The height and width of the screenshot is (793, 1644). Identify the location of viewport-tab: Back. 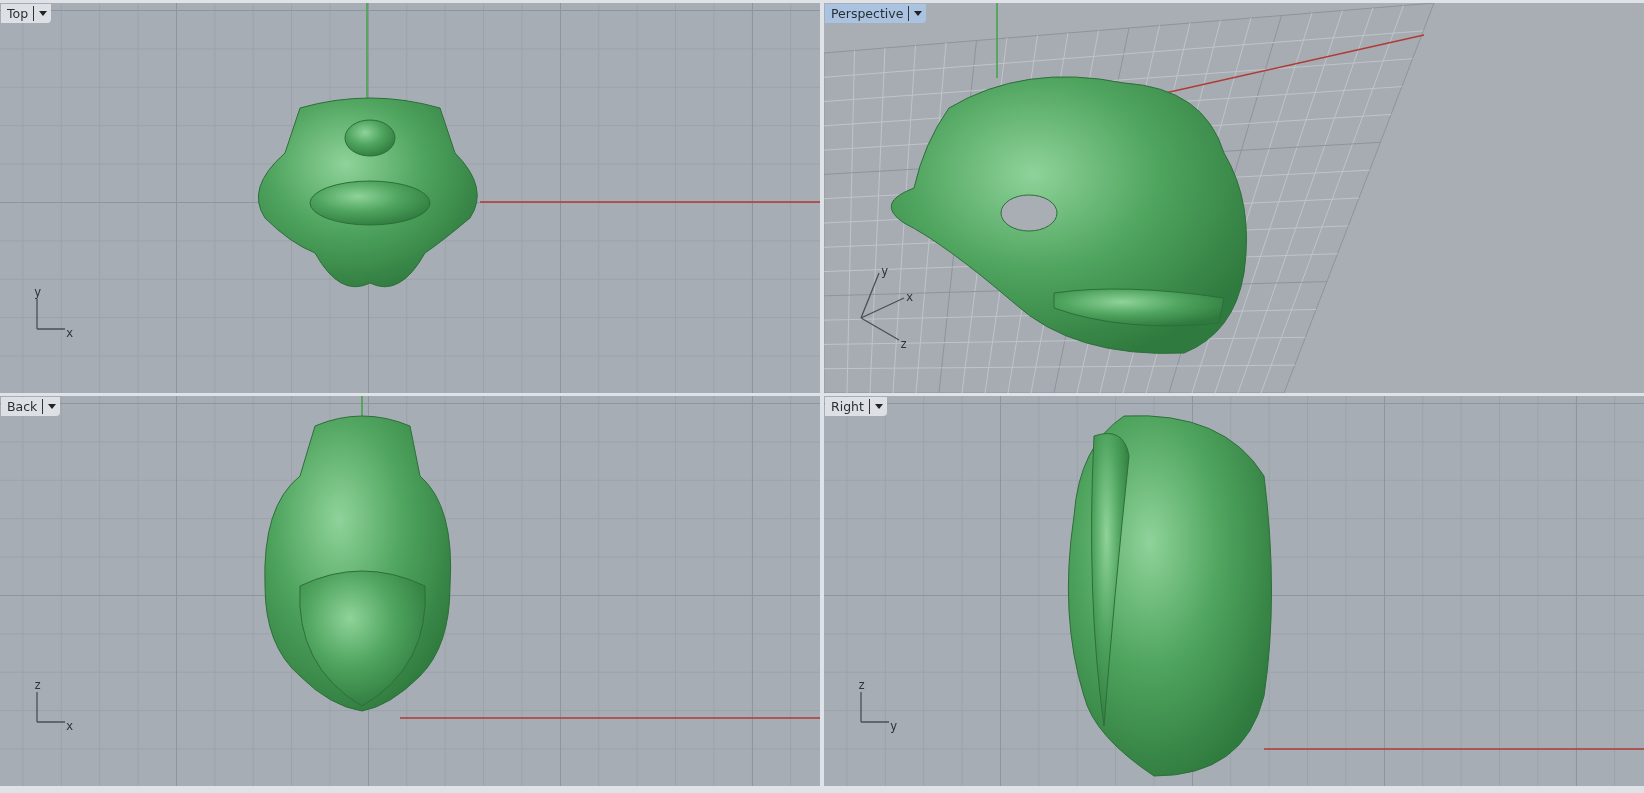
(31, 406).